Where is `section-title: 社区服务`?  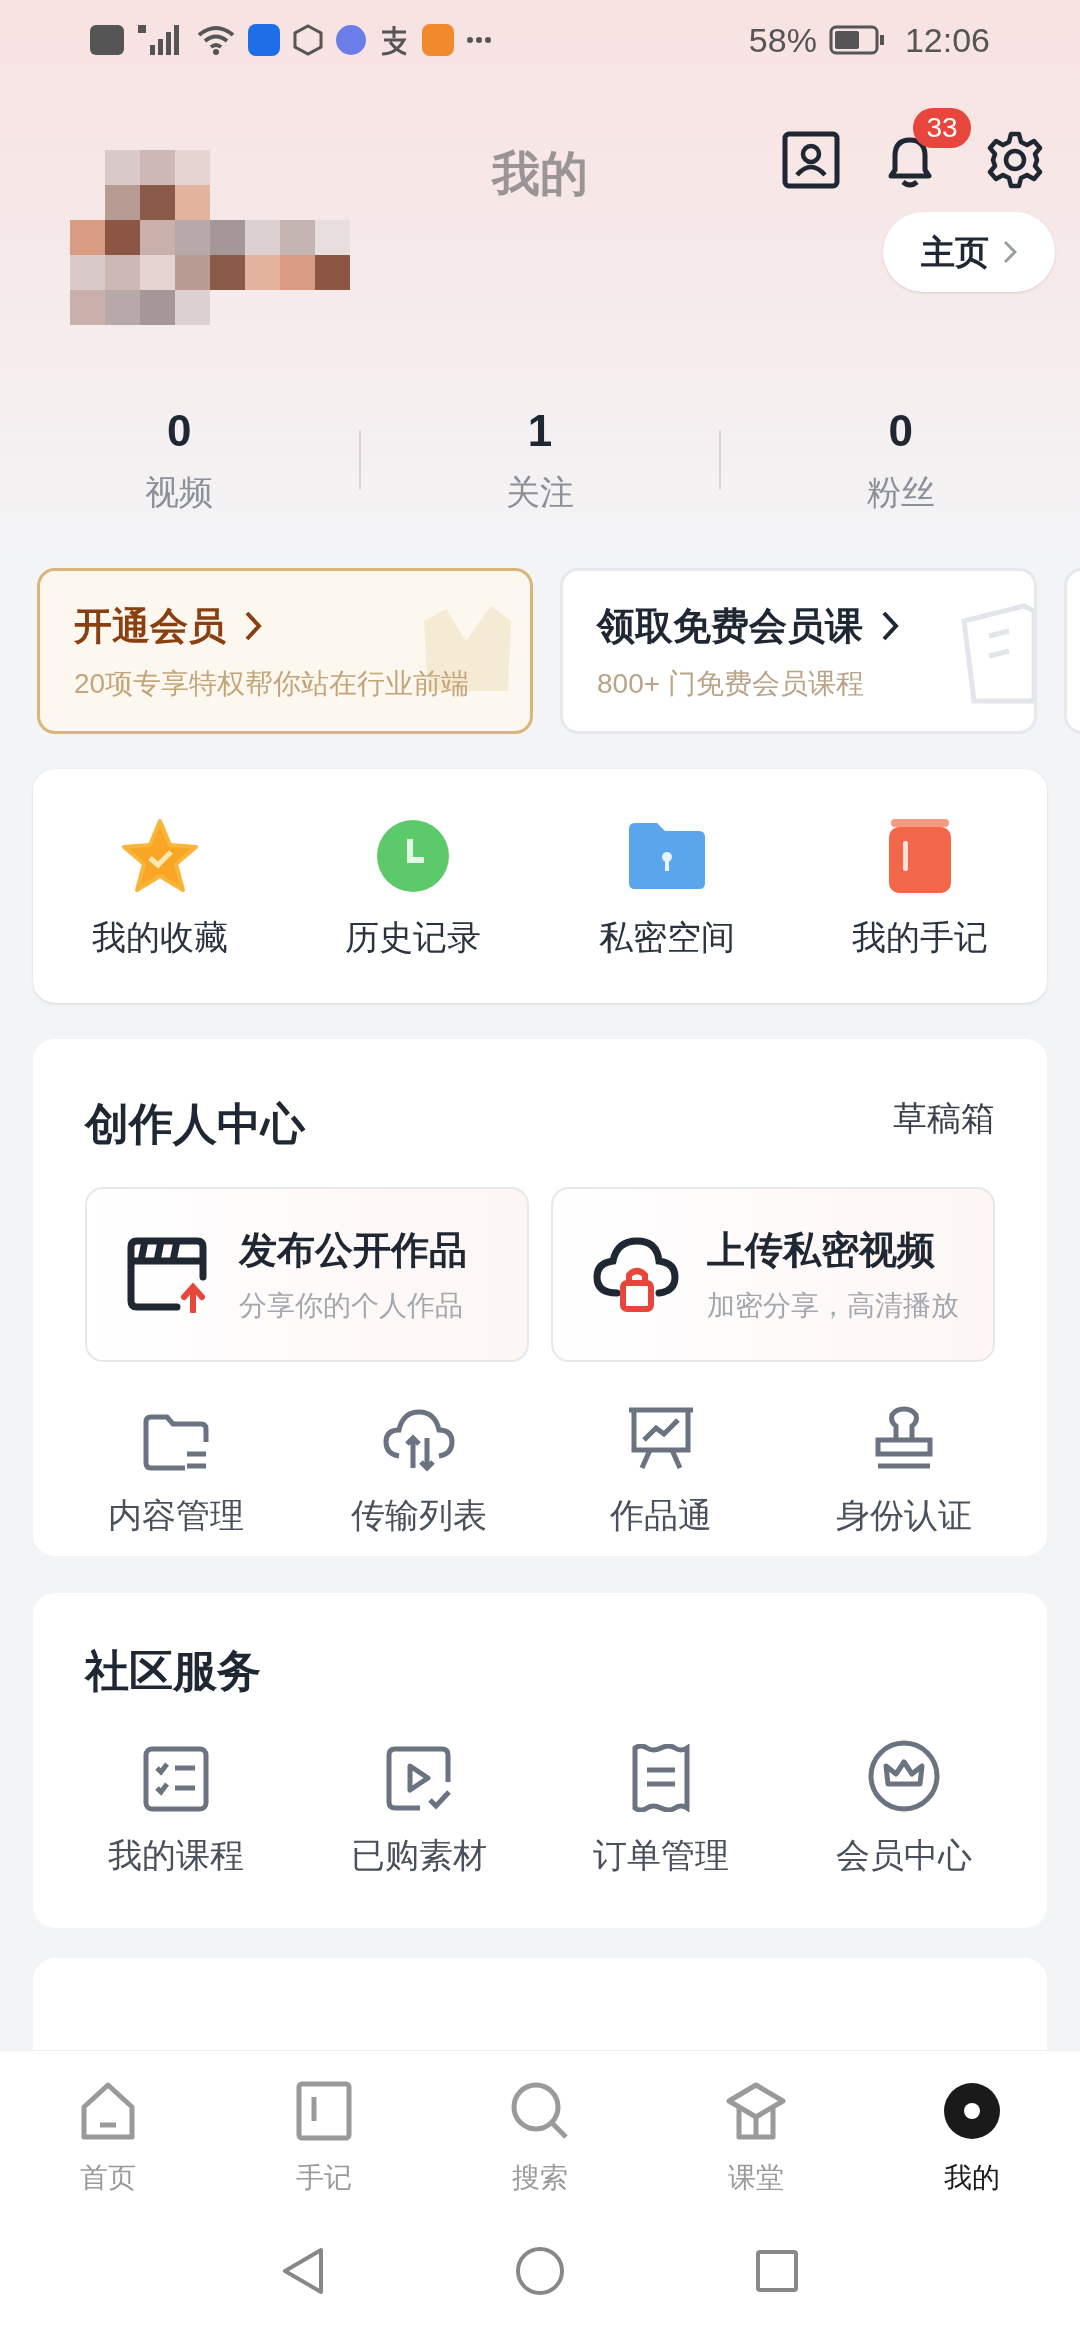 section-title: 社区服务 is located at coordinates (173, 1671).